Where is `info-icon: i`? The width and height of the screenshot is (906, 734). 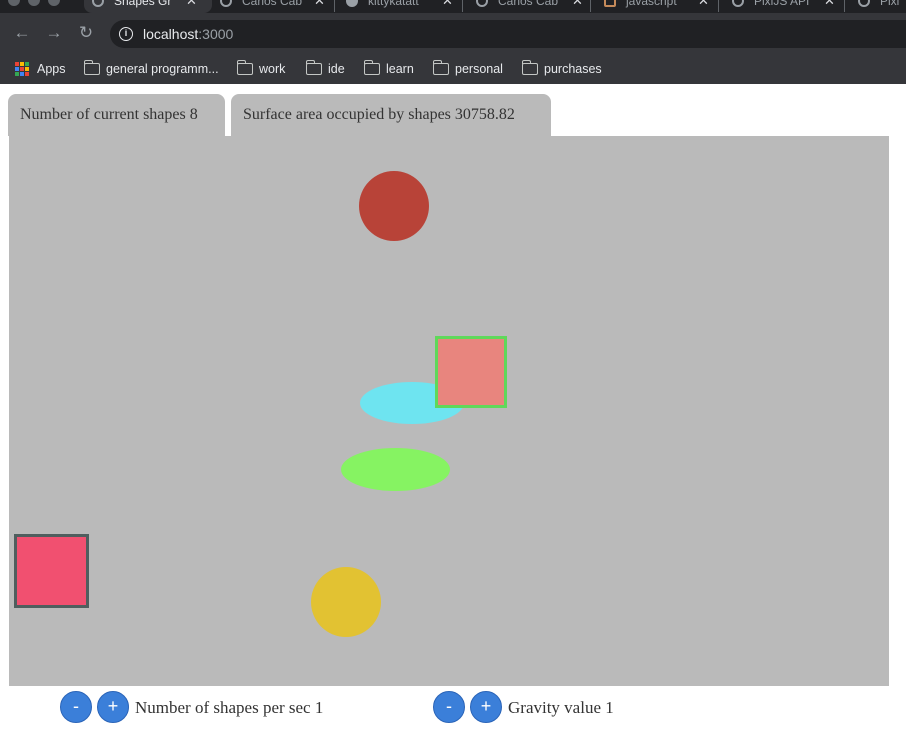 info-icon: i is located at coordinates (126, 34).